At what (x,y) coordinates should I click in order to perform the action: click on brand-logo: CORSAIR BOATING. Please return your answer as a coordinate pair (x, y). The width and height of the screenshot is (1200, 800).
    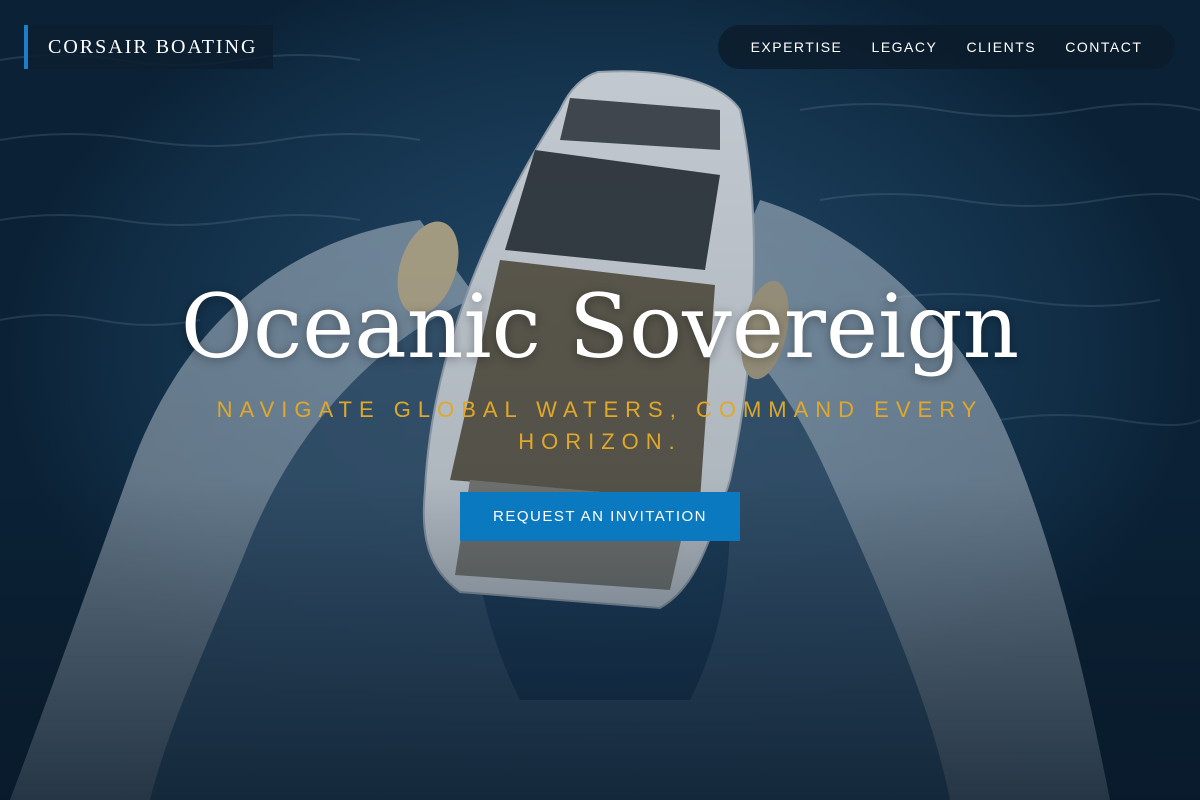
    Looking at the image, I should click on (149, 47).